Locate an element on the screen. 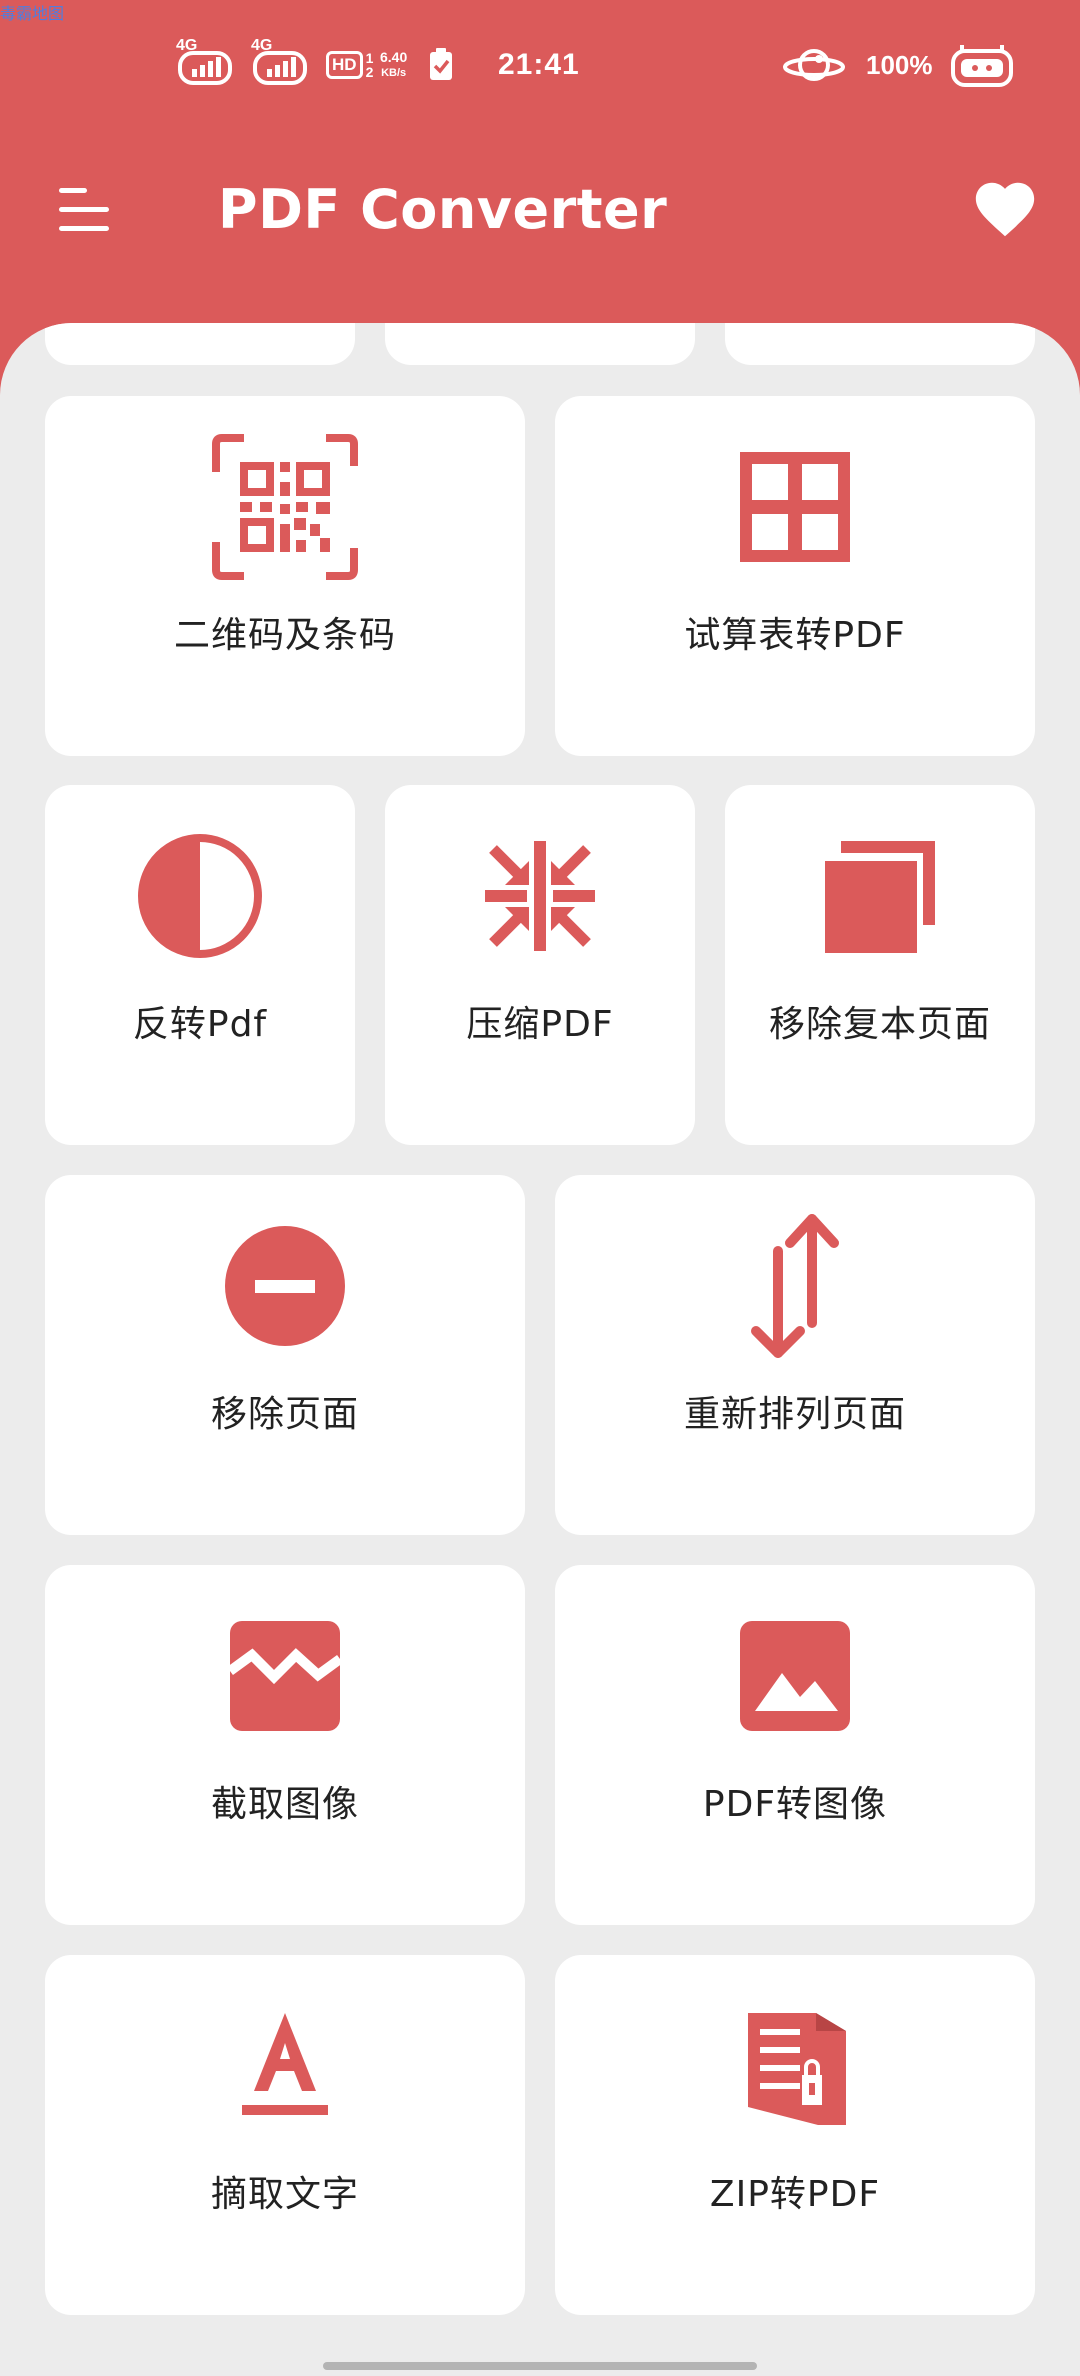  net-speed: 6.40 KB/s is located at coordinates (393, 65).